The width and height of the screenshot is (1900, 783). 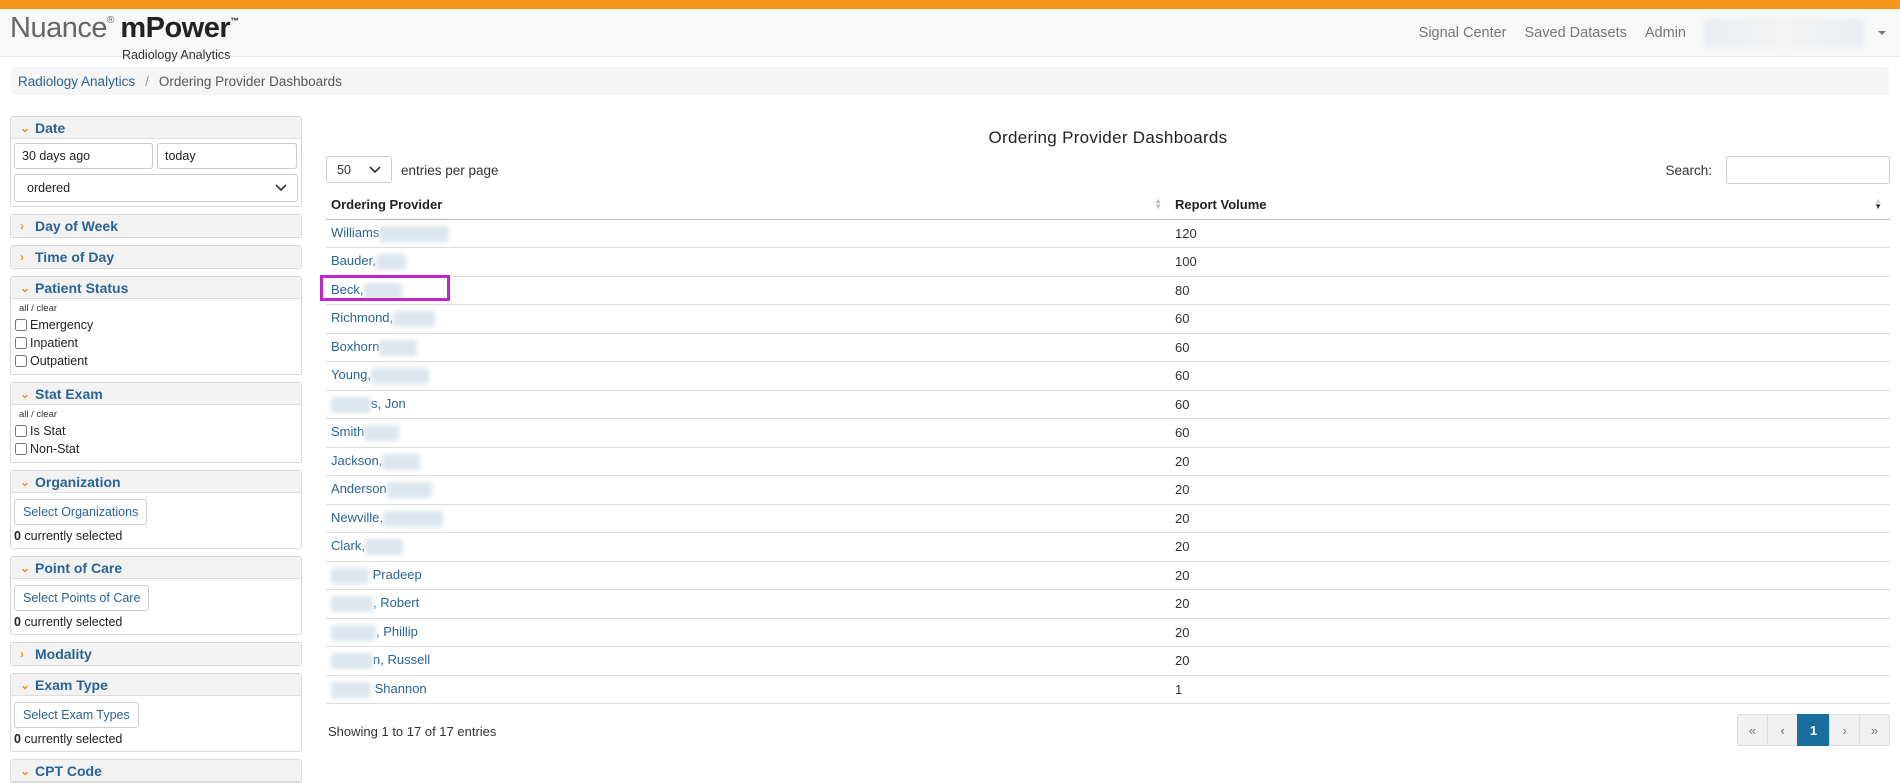 What do you see at coordinates (748, 205) in the screenshot?
I see `column-header-ordering-provider: Ordering Provider ▲ ▼` at bounding box center [748, 205].